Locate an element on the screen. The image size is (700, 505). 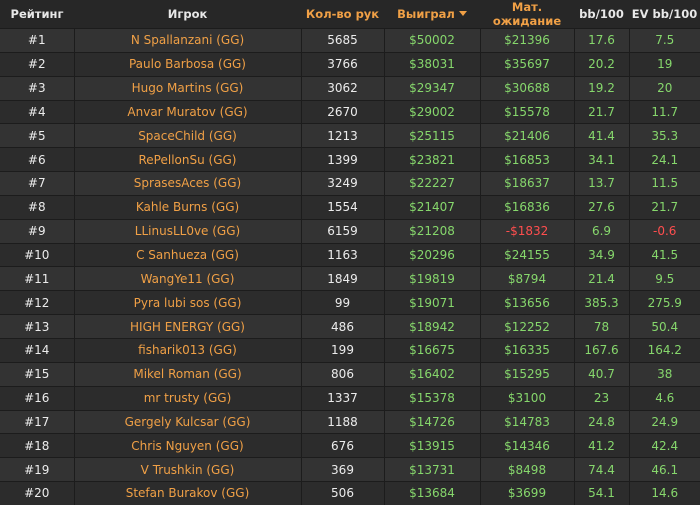
bb100-value: 27.6 is located at coordinates (601, 207).